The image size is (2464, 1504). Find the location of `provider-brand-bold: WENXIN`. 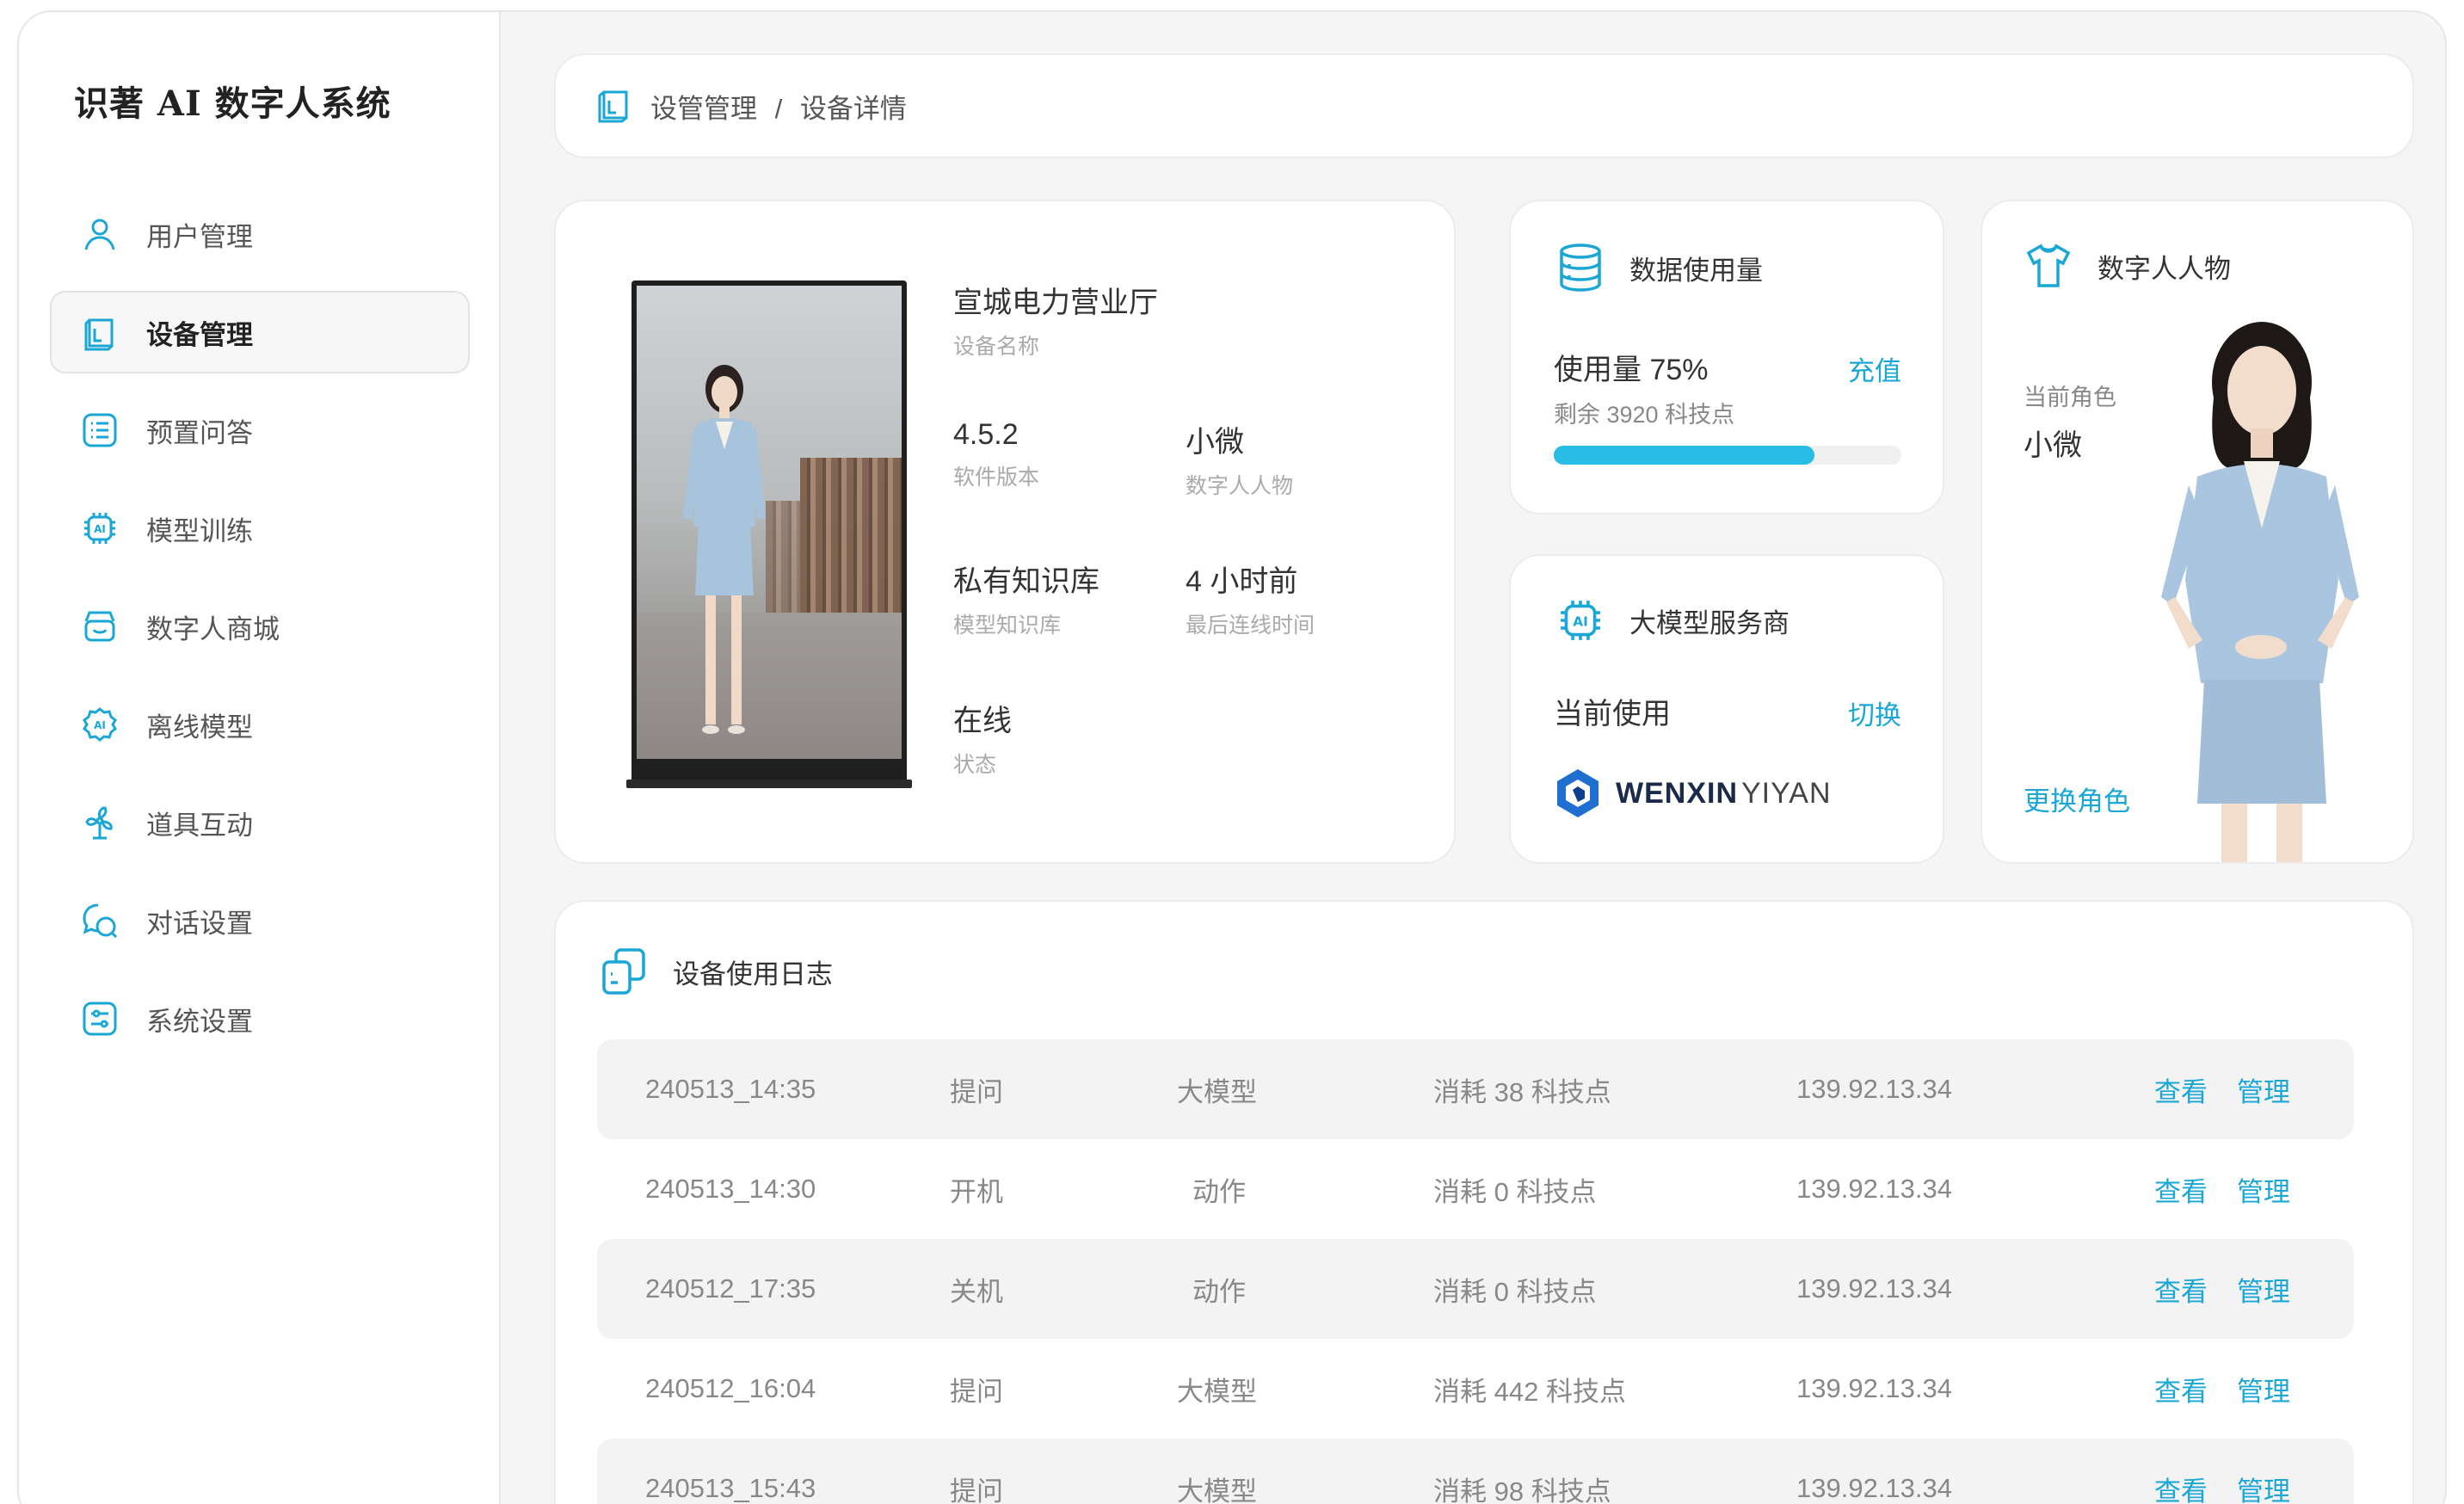

provider-brand-bold: WENXIN is located at coordinates (1677, 793).